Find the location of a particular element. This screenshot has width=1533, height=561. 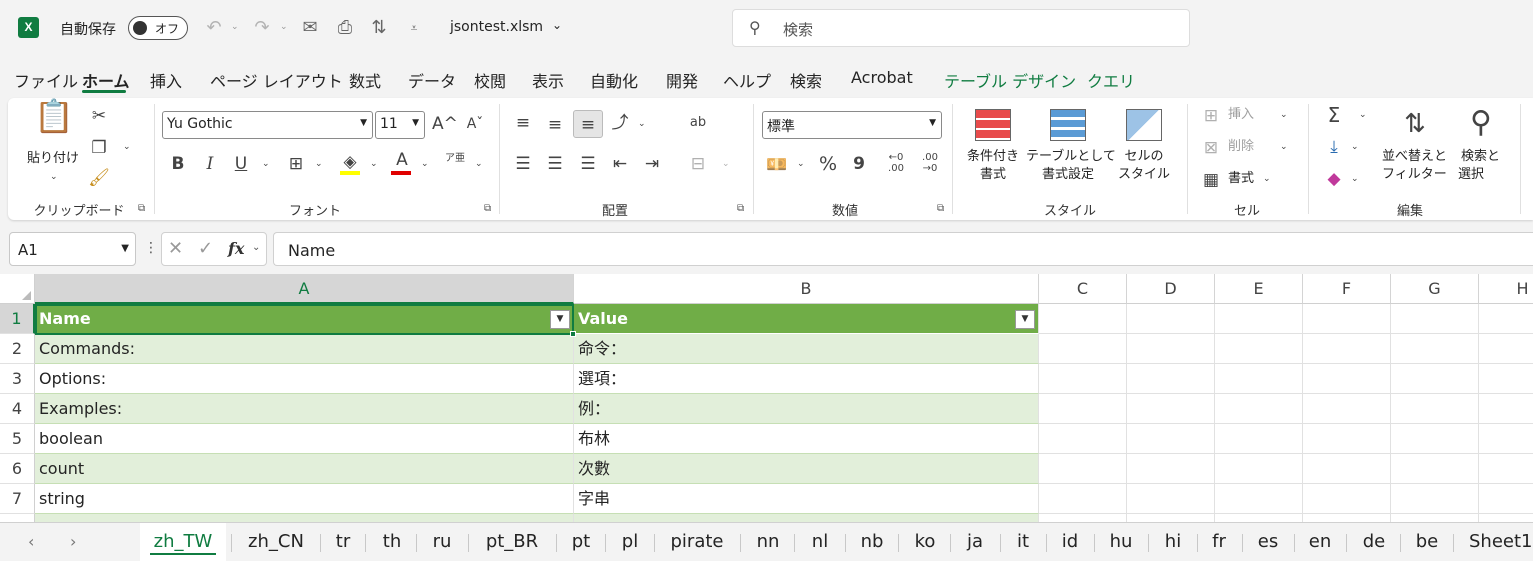

font-size-select: 11 ▼ is located at coordinates (400, 125).